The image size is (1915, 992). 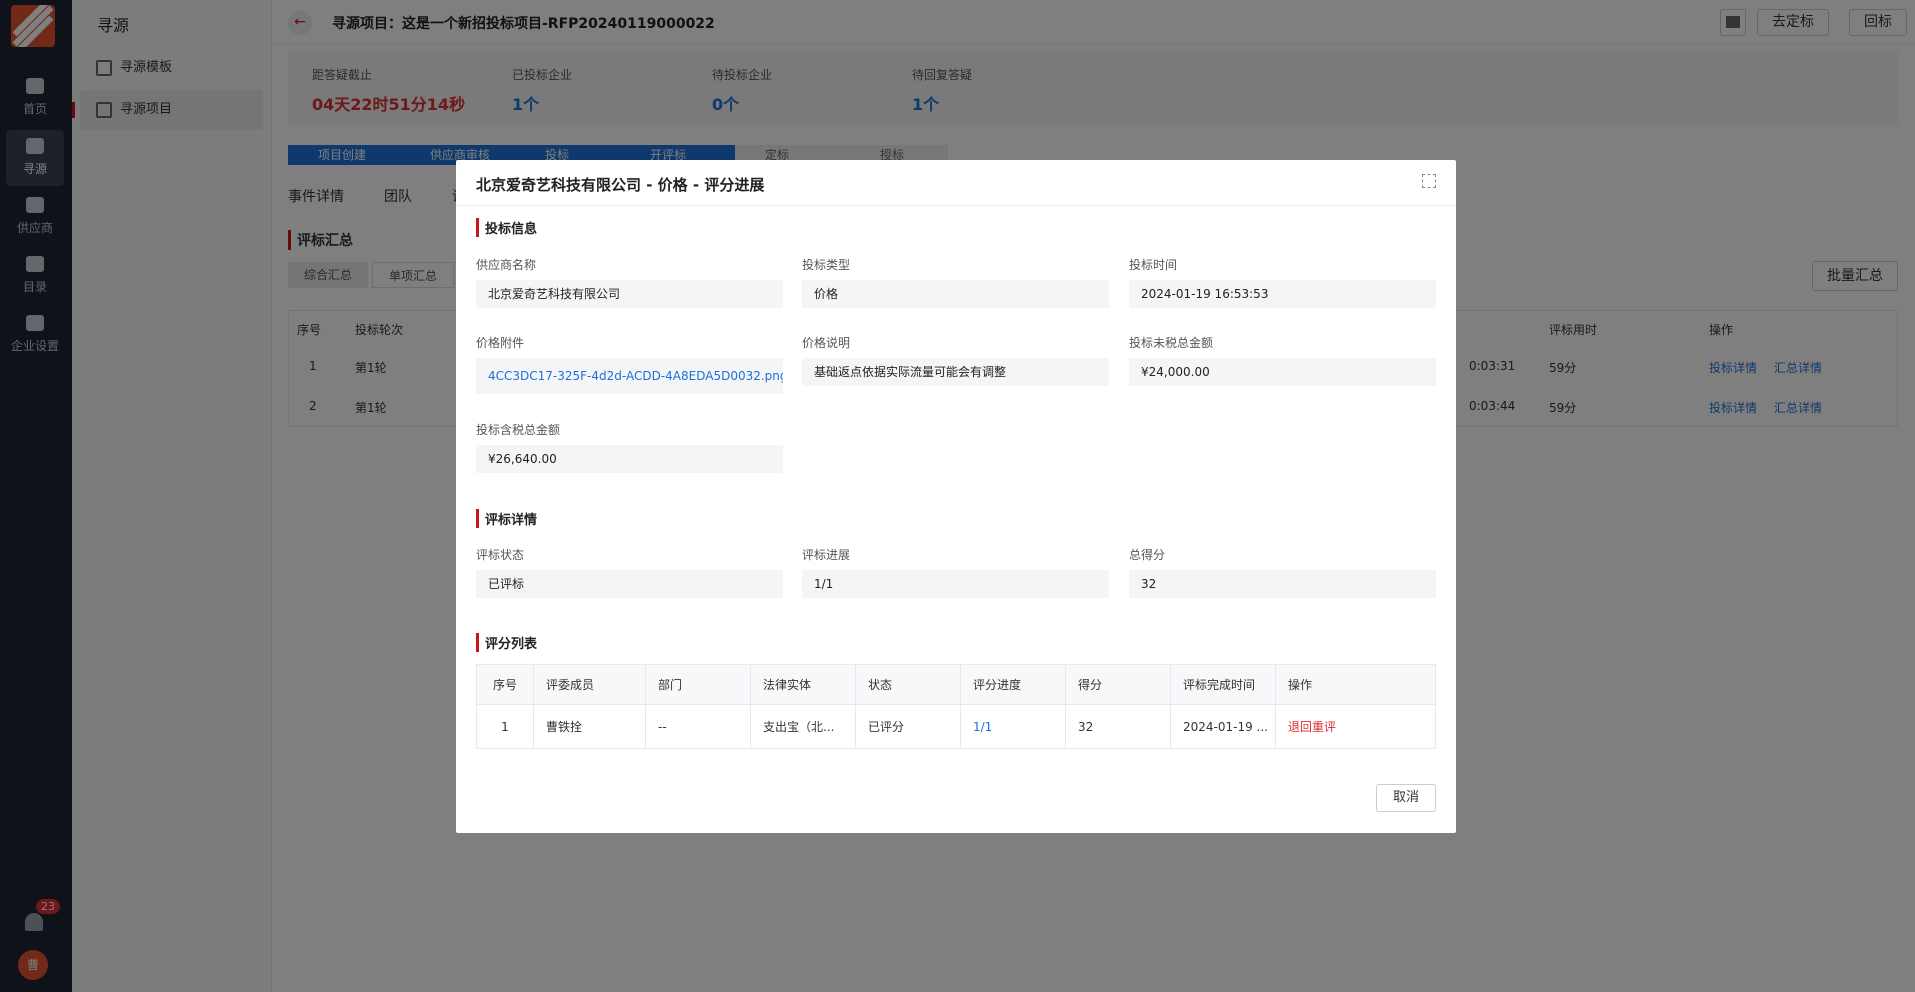 I want to click on score-progress-link: 1/1, so click(x=1013, y=726).